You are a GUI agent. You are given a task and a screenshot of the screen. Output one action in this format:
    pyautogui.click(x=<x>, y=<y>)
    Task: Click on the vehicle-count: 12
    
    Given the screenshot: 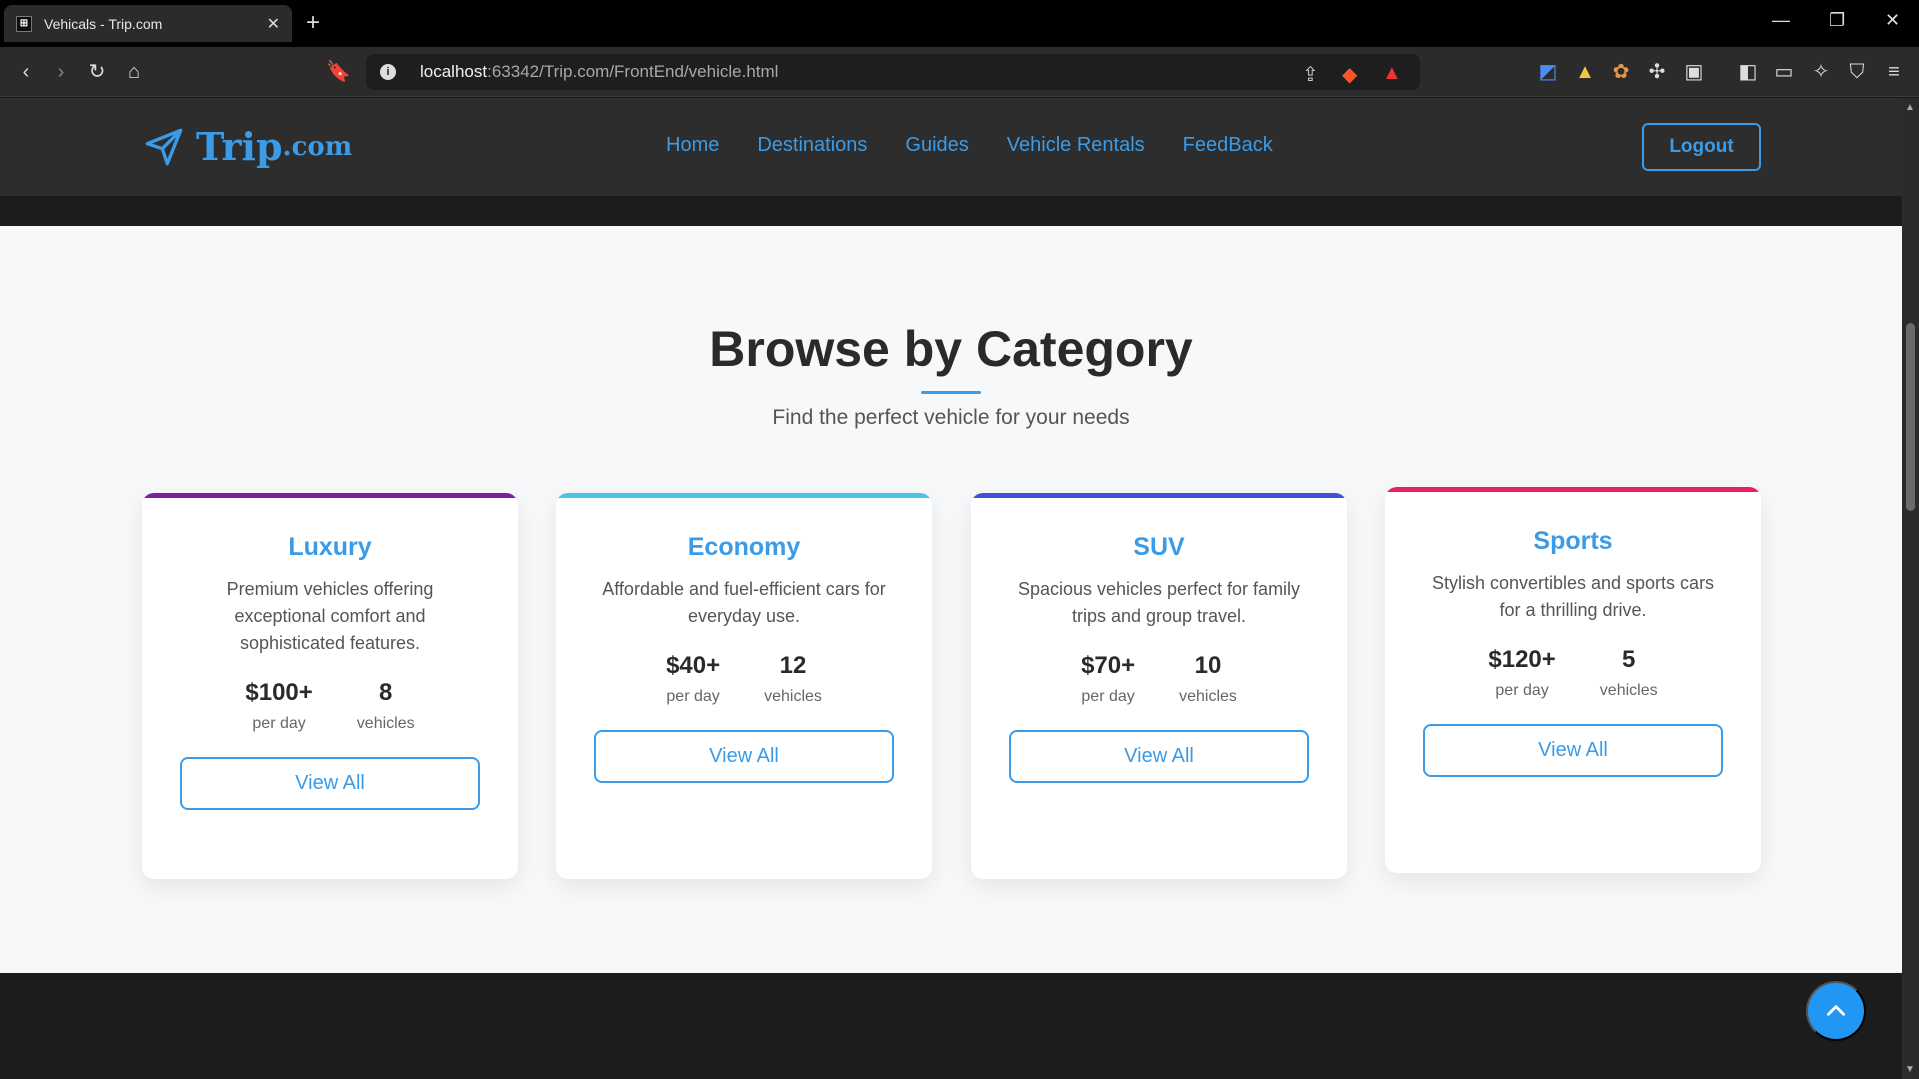 What is the action you would take?
    pyautogui.click(x=793, y=665)
    